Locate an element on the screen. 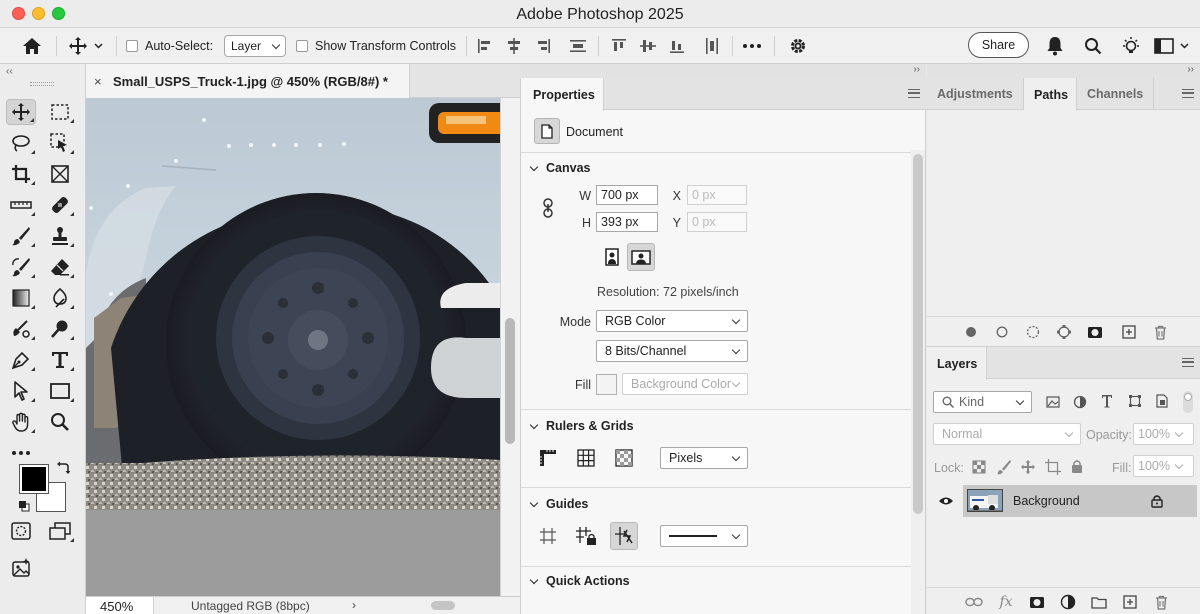  blur-tool is located at coordinates (60, 298).